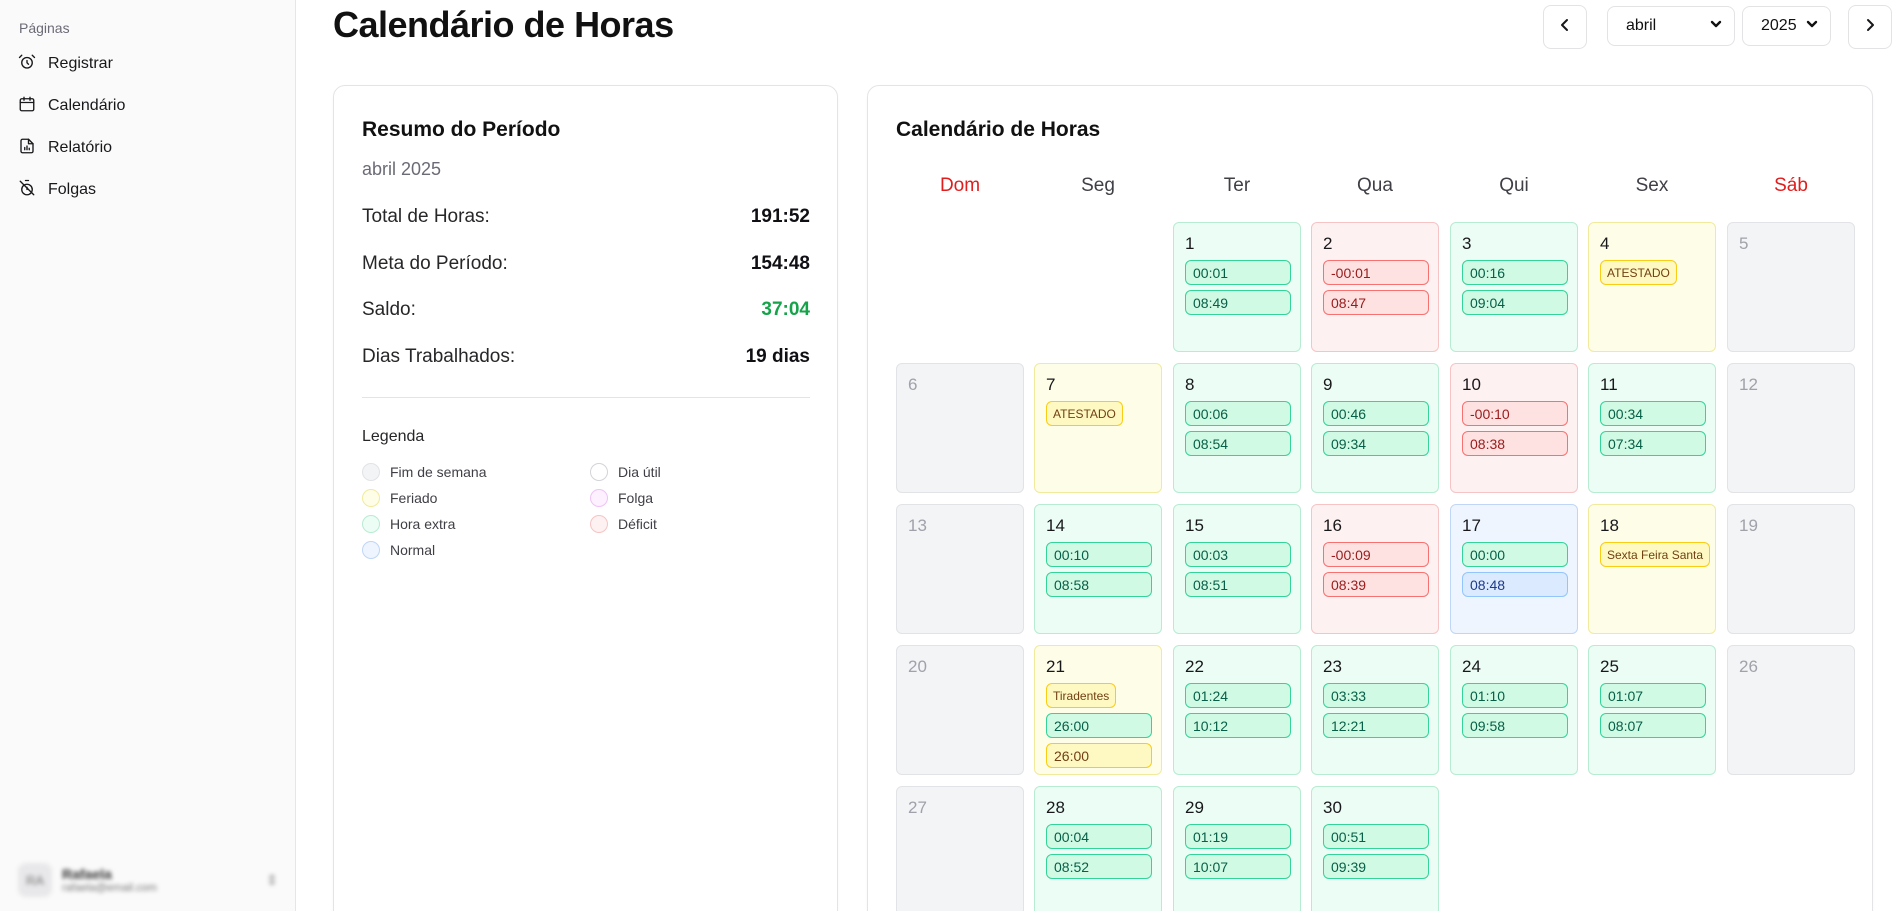 The height and width of the screenshot is (911, 1903). I want to click on calendar-day-2: 2 -00:01 08:47, so click(1375, 287).